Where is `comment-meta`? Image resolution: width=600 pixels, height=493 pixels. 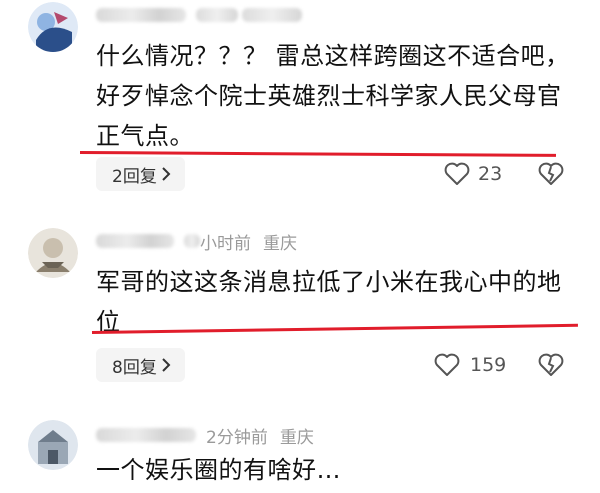 comment-meta is located at coordinates (201, 15).